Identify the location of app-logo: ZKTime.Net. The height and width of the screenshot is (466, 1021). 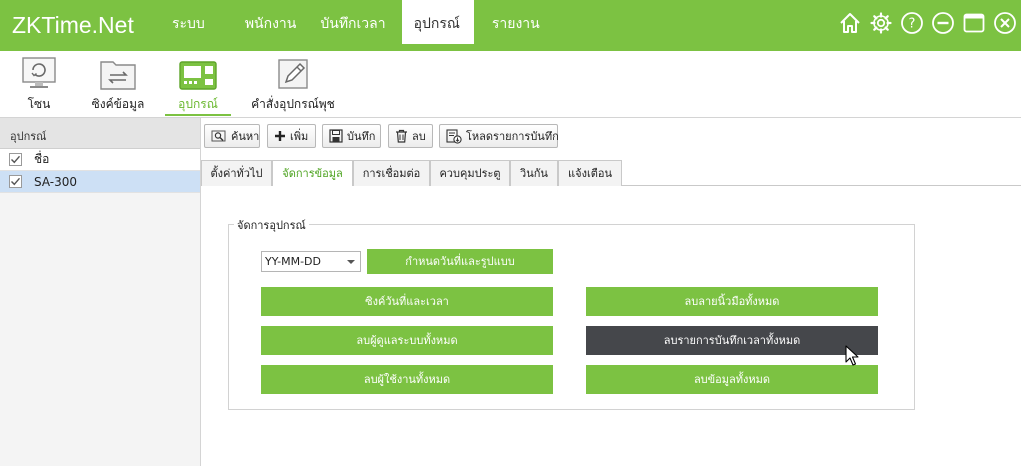
(73, 25).